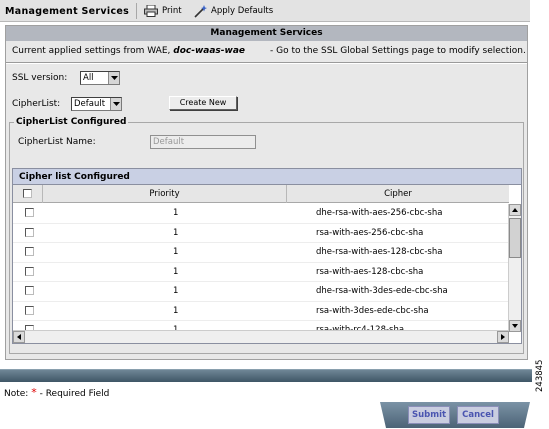 The width and height of the screenshot is (549, 429). What do you see at coordinates (203, 103) in the screenshot?
I see `create-new-button: Create New` at bounding box center [203, 103].